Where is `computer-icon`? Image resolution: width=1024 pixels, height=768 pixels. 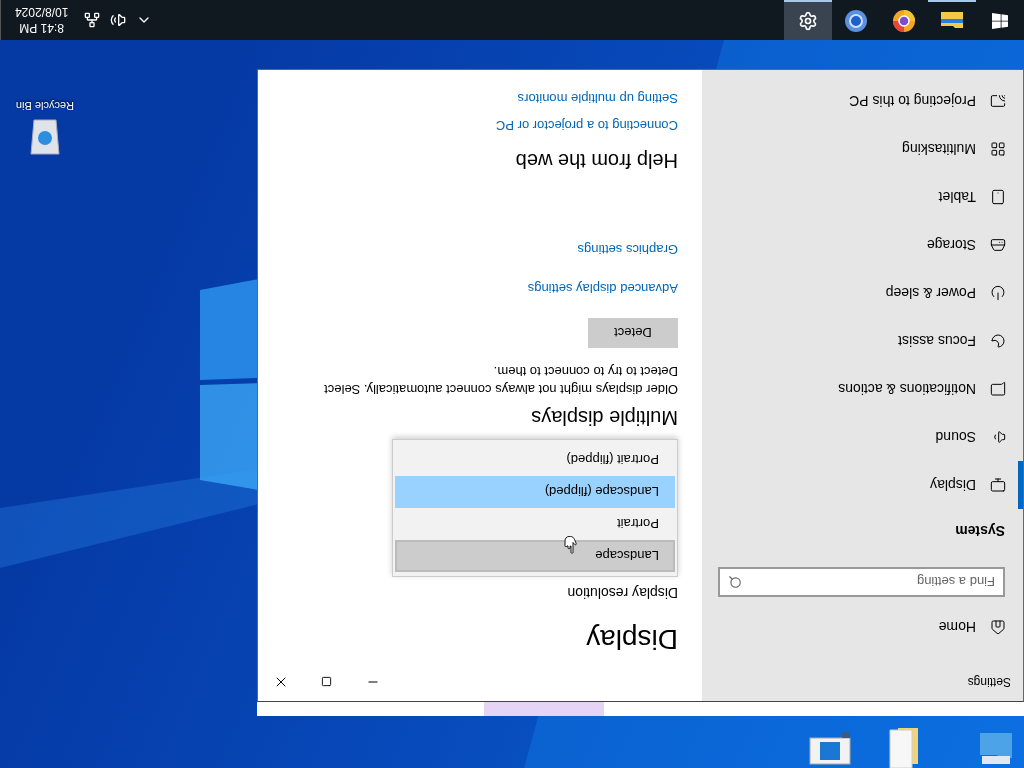
computer-icon is located at coordinates (830, 750).